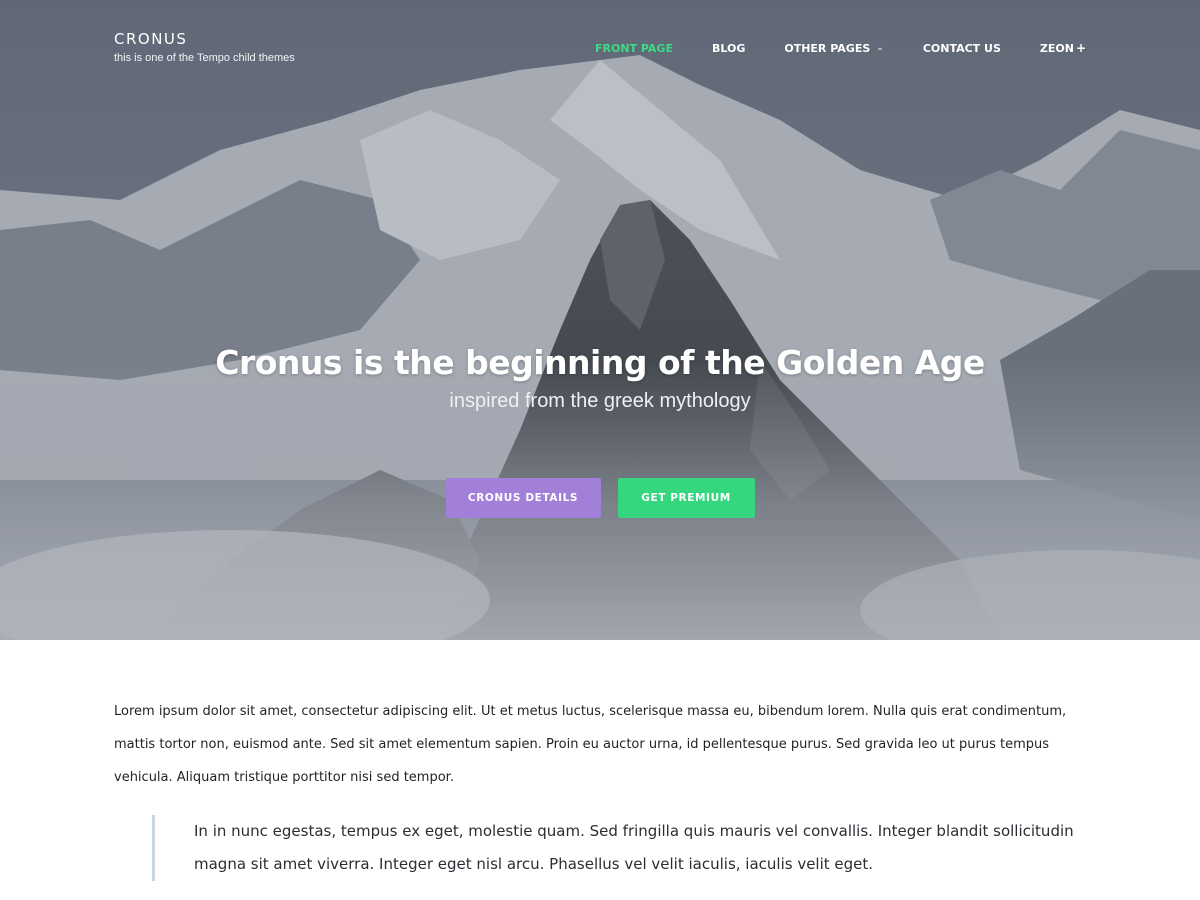 Image resolution: width=1200 pixels, height=900 pixels. Describe the element at coordinates (204, 58) in the screenshot. I see `site-tagline: this is one of the Tempo child themes` at that location.